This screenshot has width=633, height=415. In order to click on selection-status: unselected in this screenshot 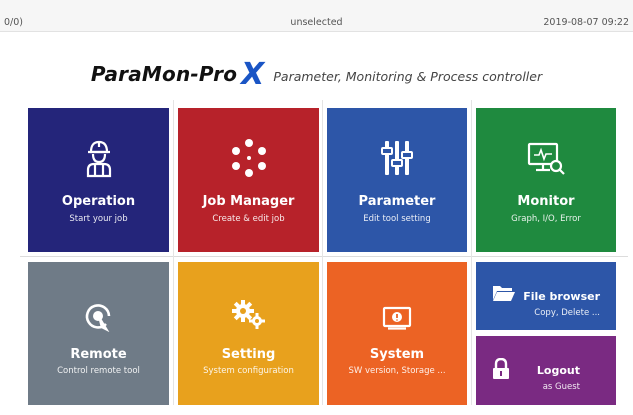, I will do `click(316, 22)`.